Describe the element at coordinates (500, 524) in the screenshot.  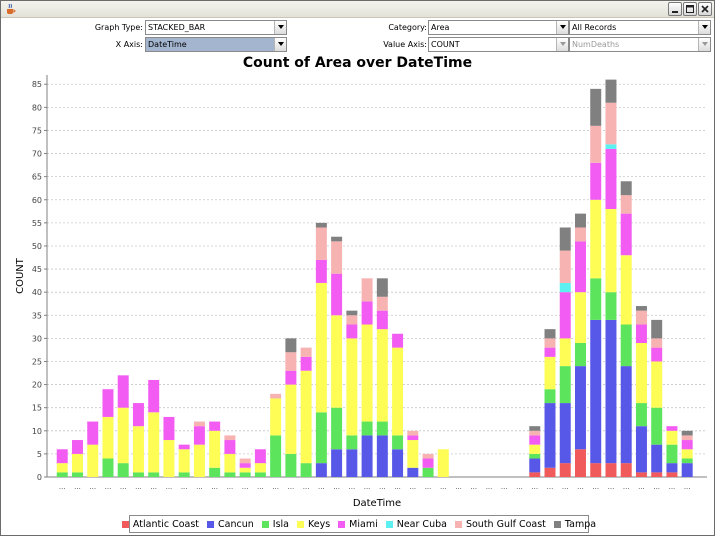
I see `legend-item: South Gulf Coast` at that location.